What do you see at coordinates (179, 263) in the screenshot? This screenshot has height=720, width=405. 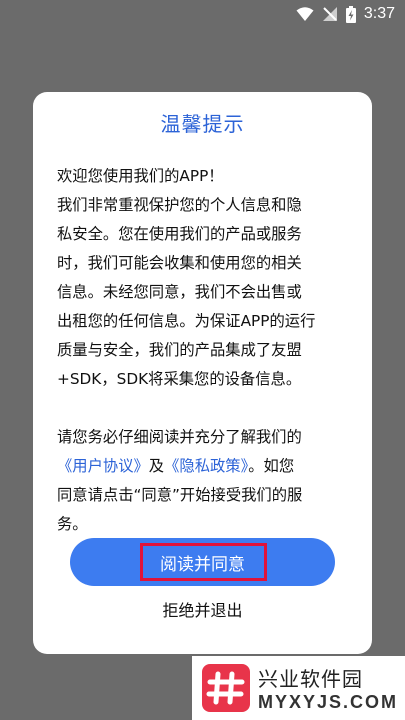 I see `paragraph-line: 时，我们可能会收集和使用您的相关` at bounding box center [179, 263].